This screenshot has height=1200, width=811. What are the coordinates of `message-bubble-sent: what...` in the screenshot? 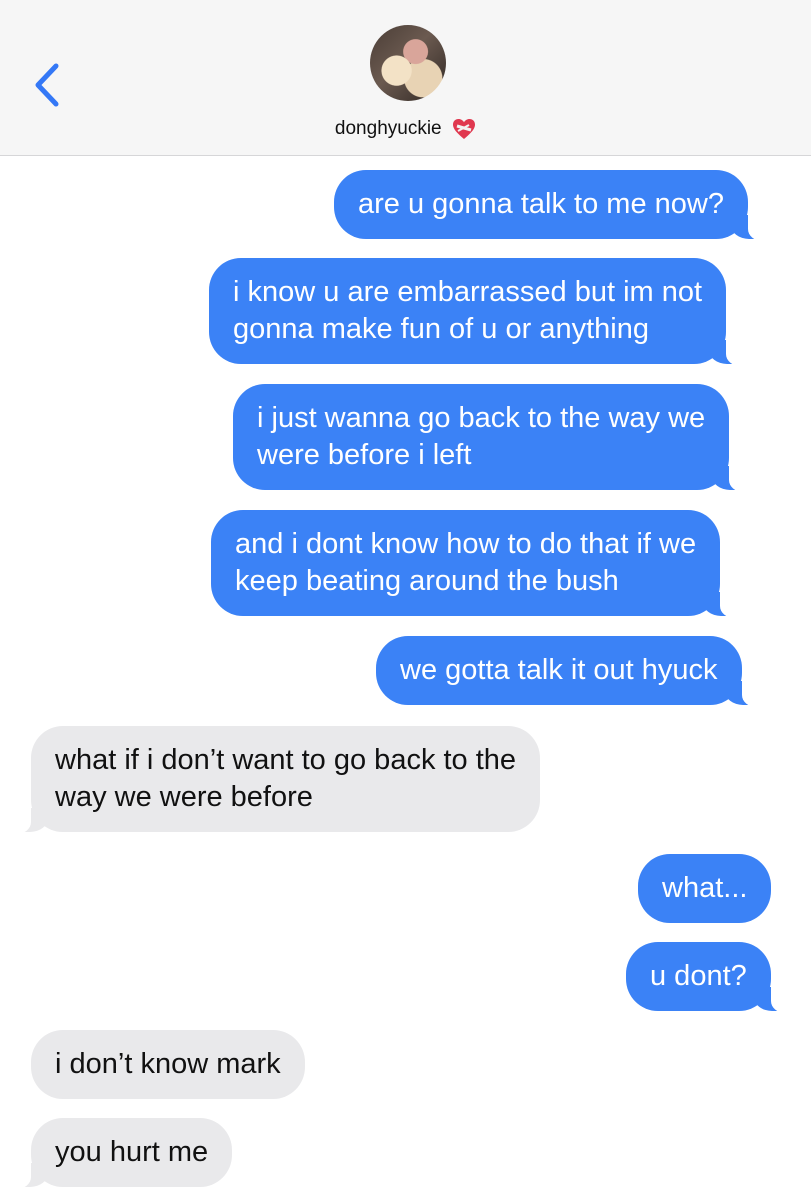 It's located at (705, 888).